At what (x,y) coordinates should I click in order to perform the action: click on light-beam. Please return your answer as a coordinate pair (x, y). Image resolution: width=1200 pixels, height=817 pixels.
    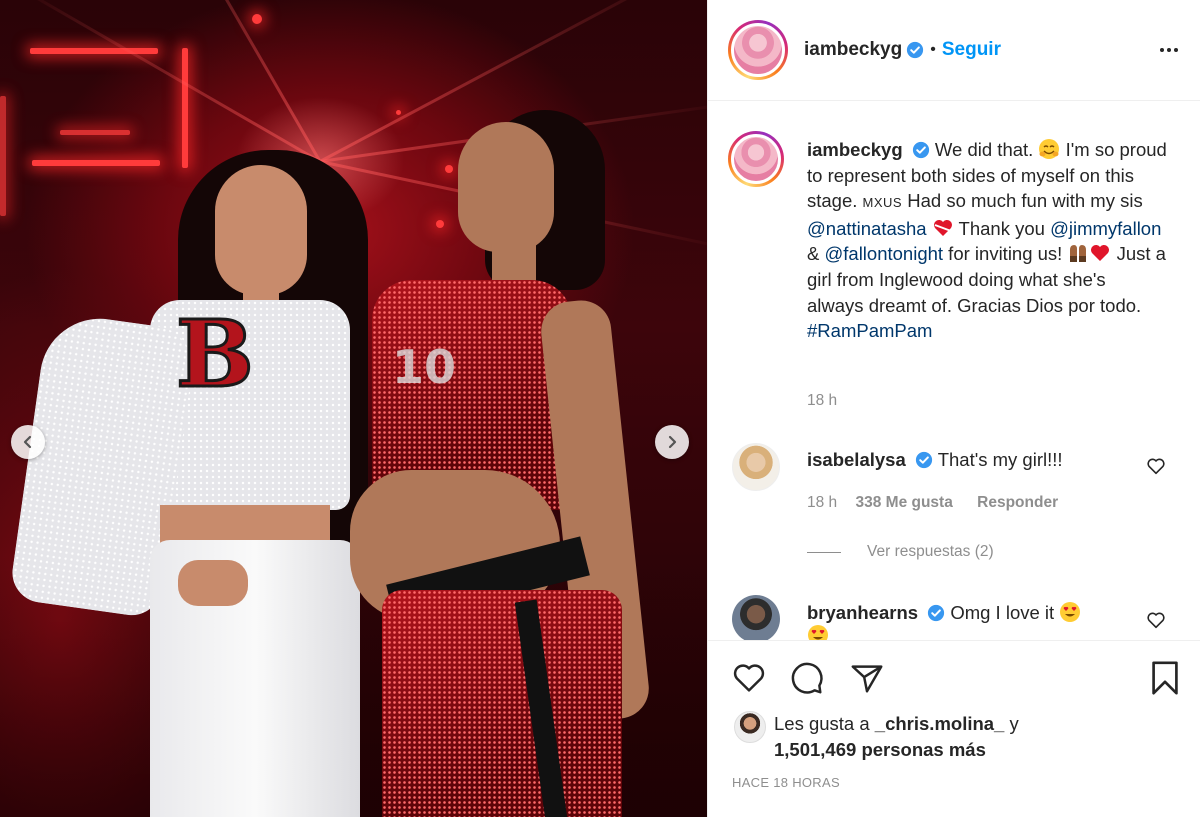
    Looking at the image, I should click on (230, 81).